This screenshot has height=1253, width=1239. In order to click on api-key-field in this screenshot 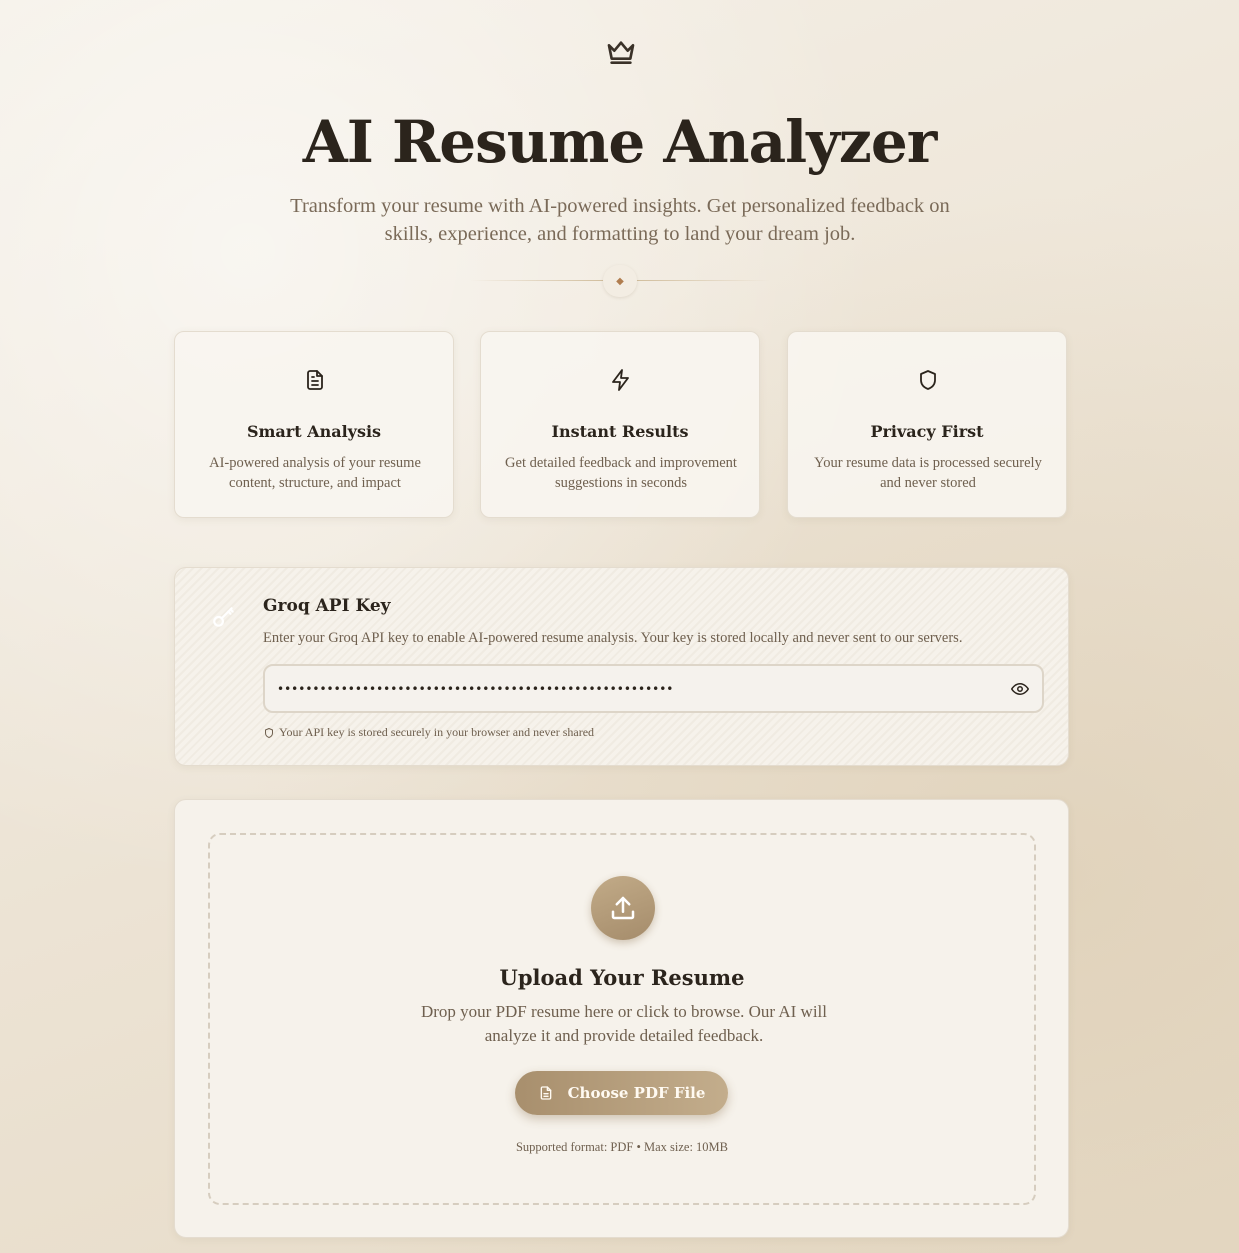, I will do `click(653, 688)`.